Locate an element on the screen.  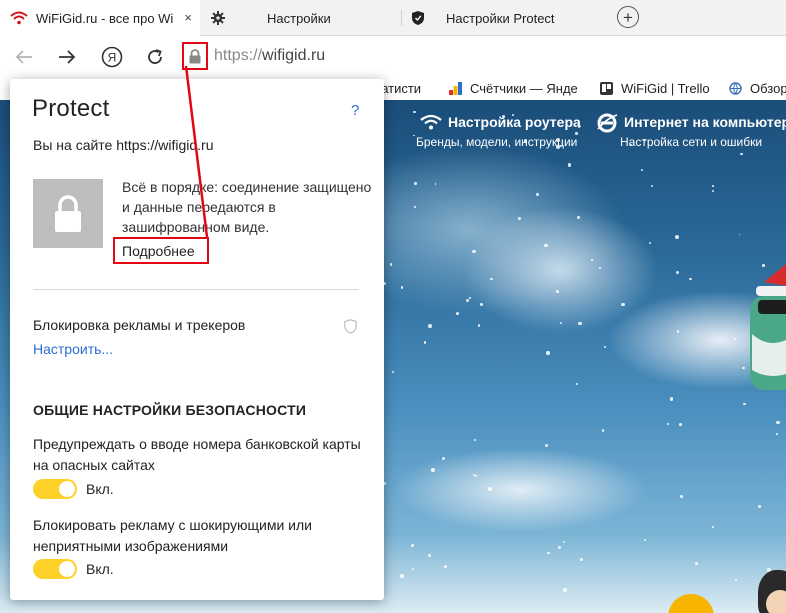
bookmark-trello: WiFiGid | Trello is located at coordinates (655, 88).